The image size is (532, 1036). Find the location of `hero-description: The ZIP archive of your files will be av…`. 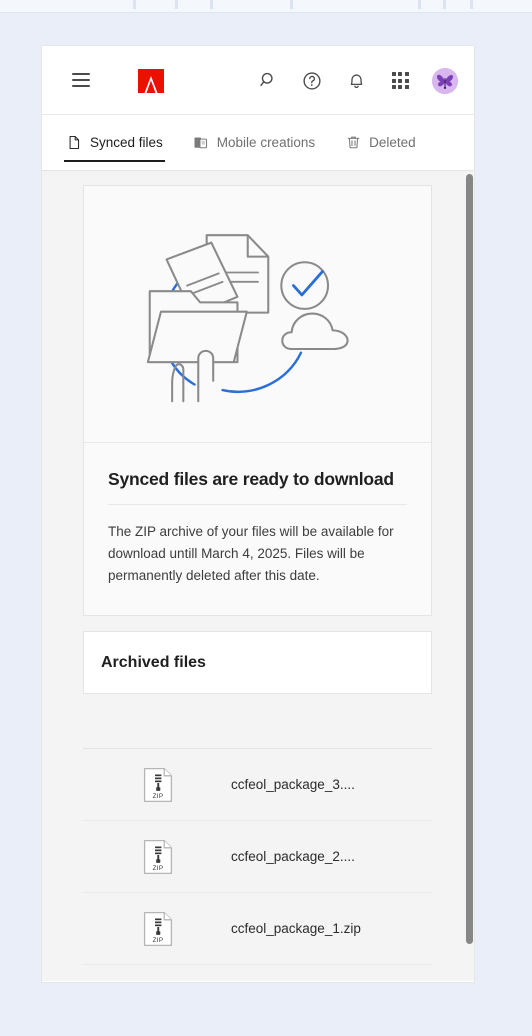

hero-description: The ZIP archive of your files will be av… is located at coordinates (251, 553).